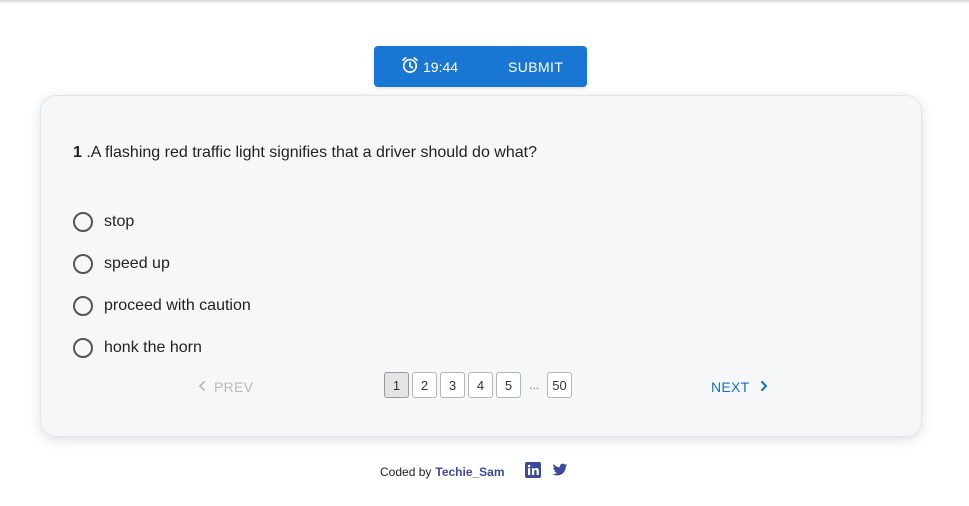 The width and height of the screenshot is (969, 506). What do you see at coordinates (441, 66) in the screenshot?
I see `timer-value: 19:44` at bounding box center [441, 66].